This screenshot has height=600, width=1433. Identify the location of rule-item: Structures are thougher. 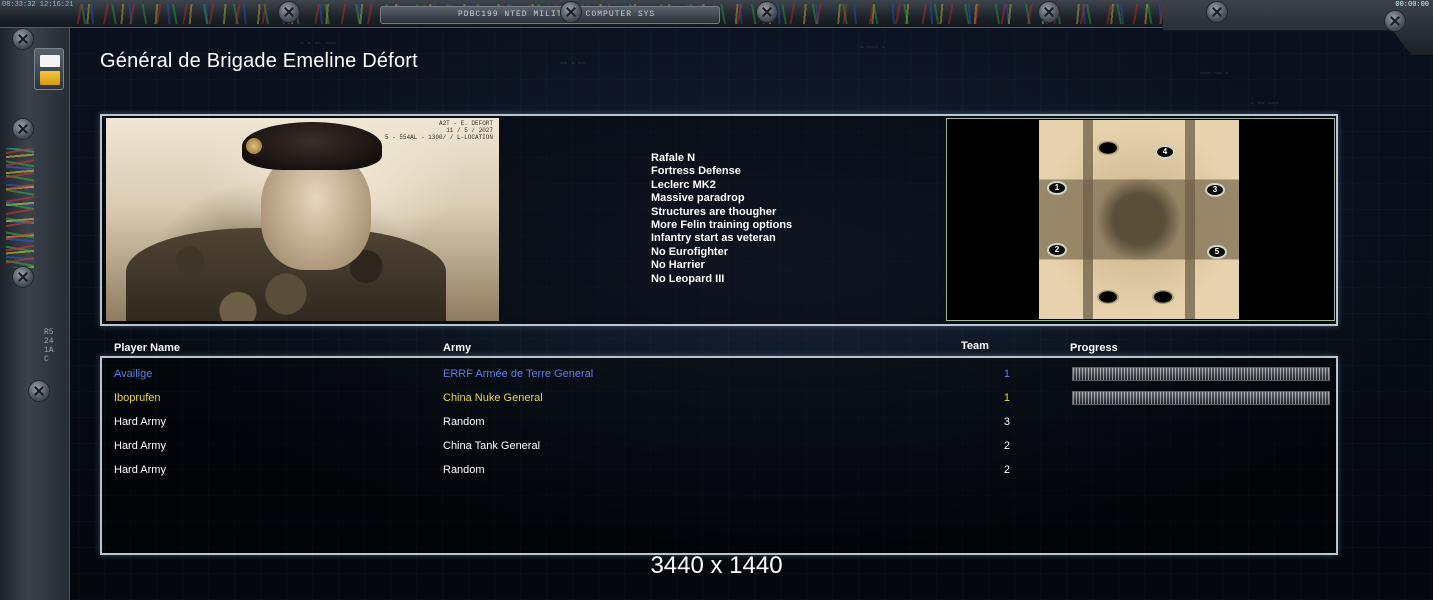
(714, 211).